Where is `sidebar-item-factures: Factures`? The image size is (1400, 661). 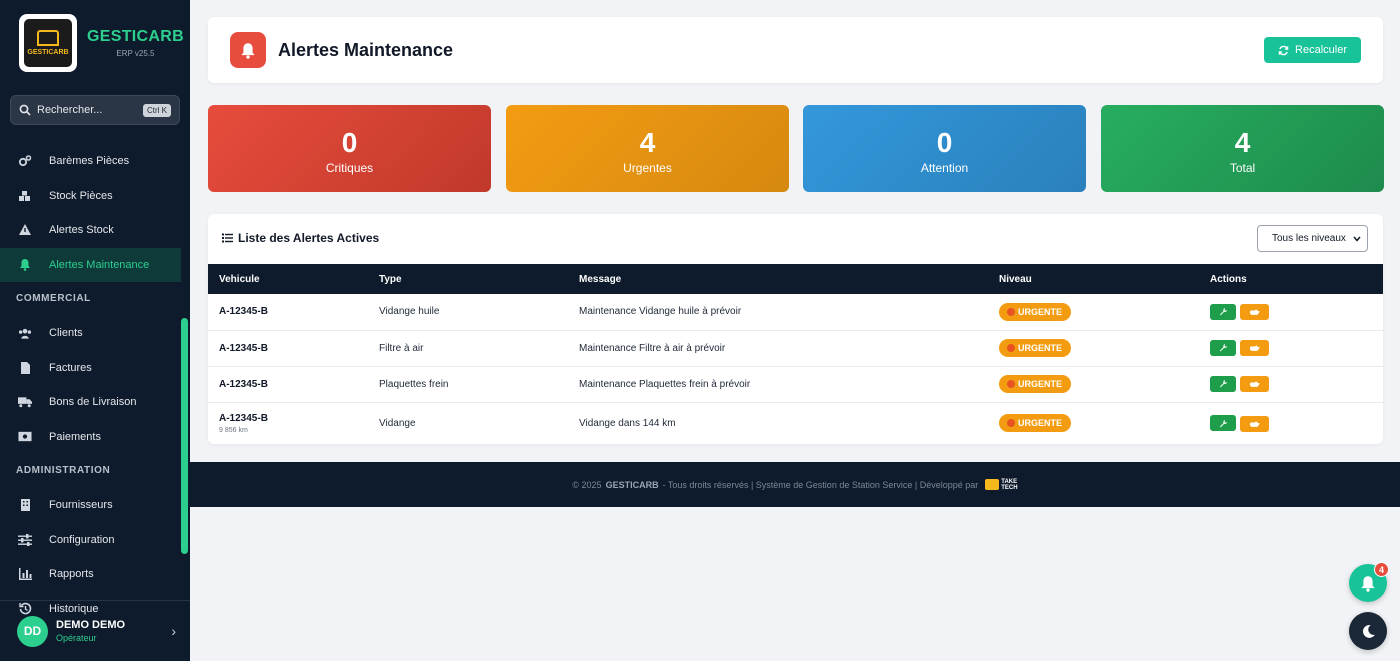
sidebar-item-factures: Factures is located at coordinates (95, 368).